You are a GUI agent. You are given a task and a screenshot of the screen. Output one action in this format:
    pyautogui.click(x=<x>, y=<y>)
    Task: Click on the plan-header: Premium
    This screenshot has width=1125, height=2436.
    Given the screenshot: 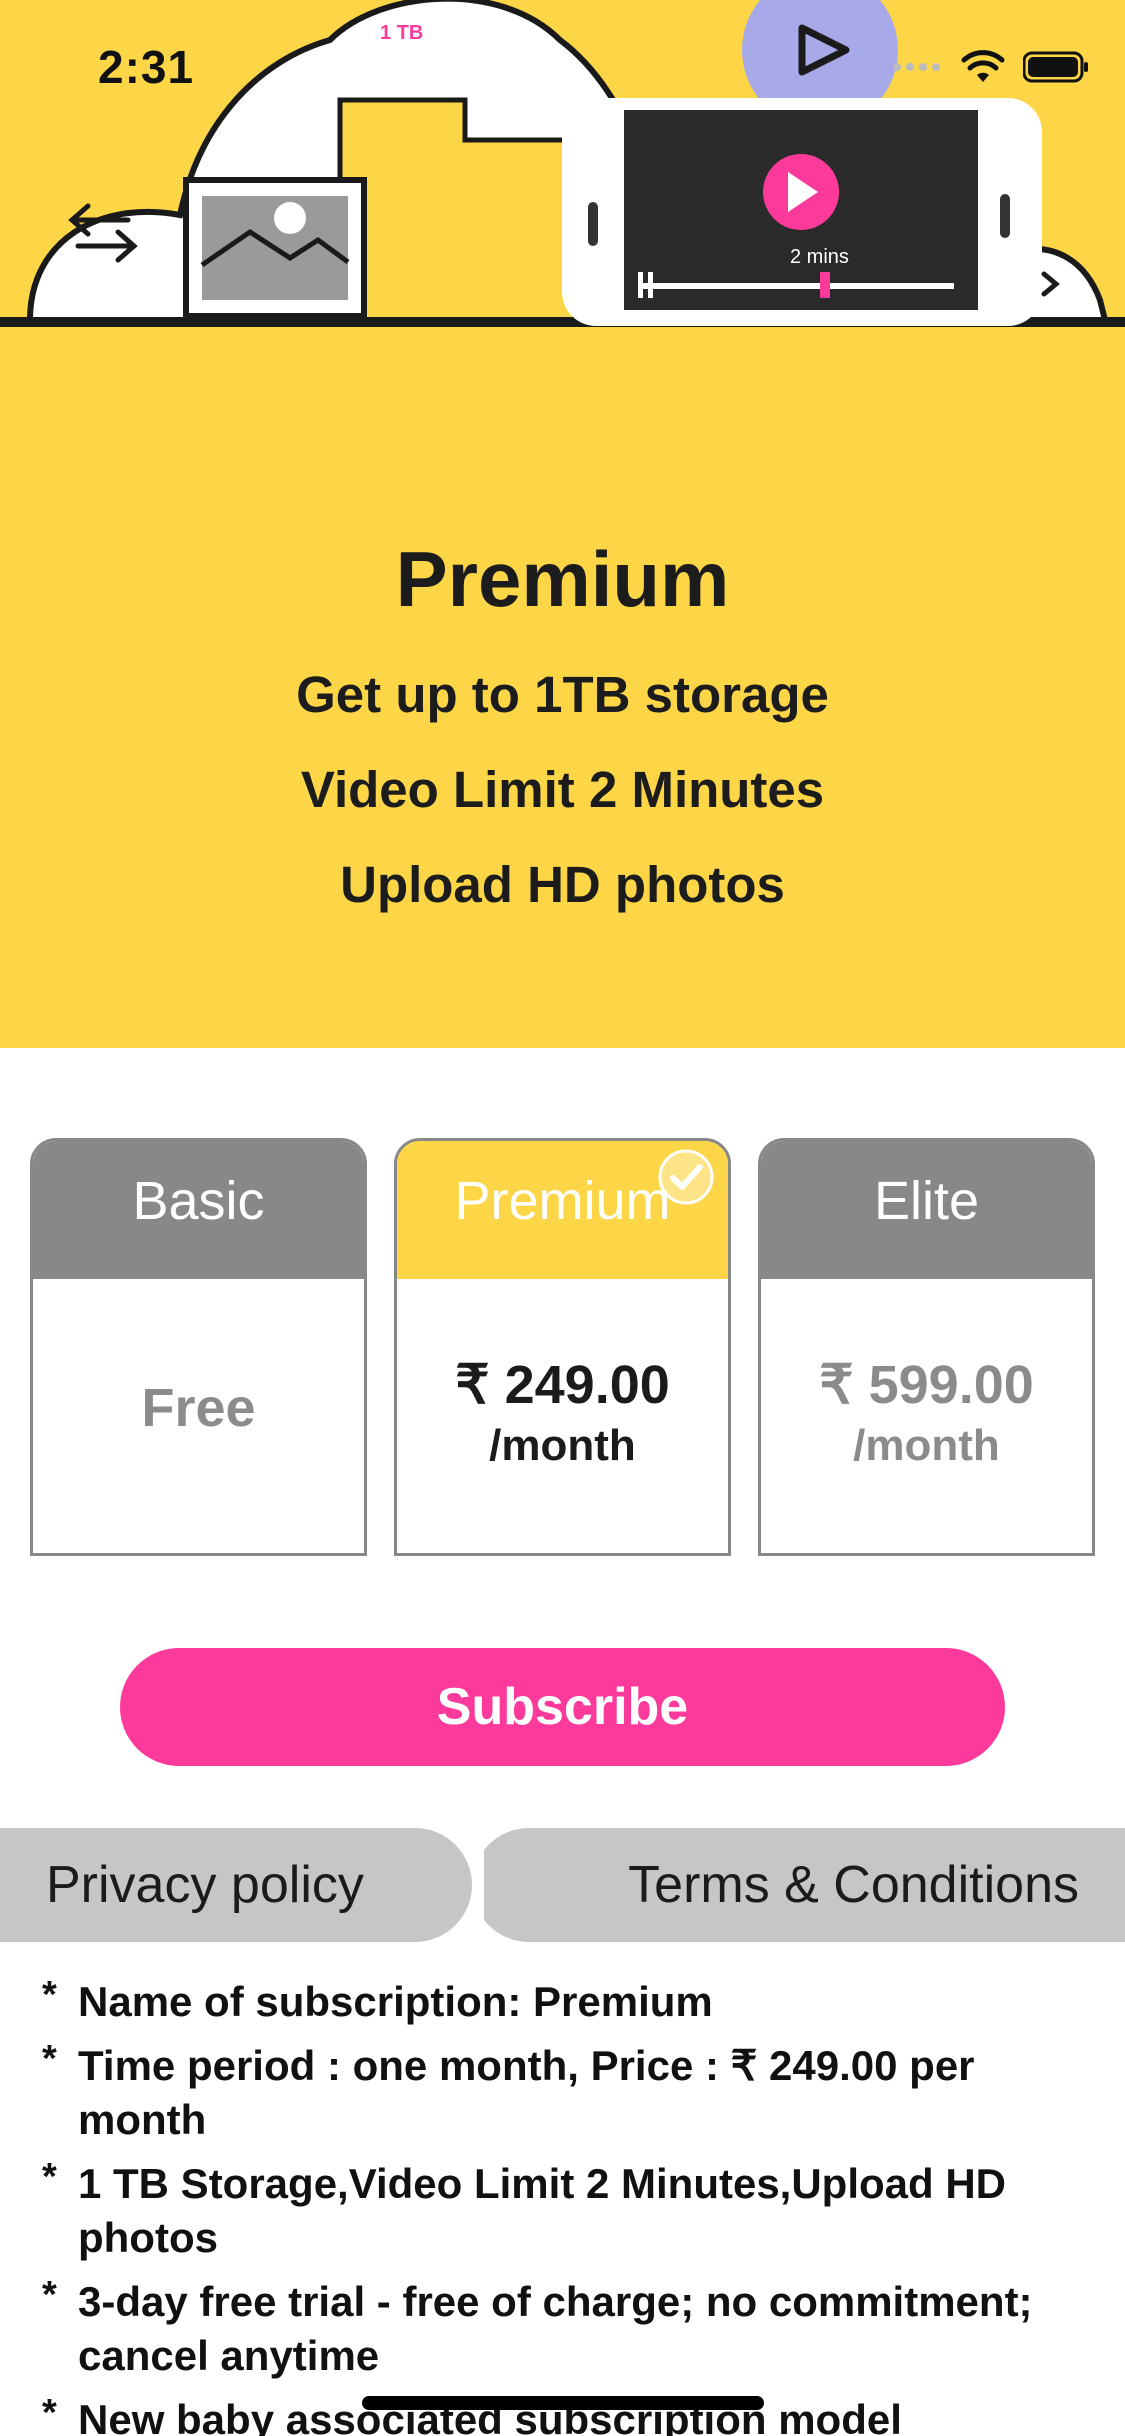 What is the action you would take?
    pyautogui.click(x=562, y=1210)
    